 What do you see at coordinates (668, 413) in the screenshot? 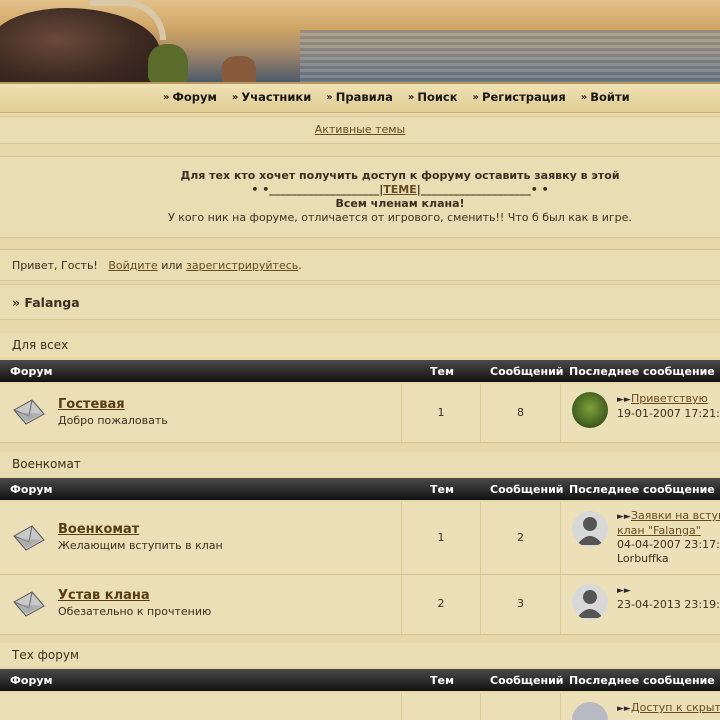
I see `last-post-date: 19-01-2007 17:21:` at bounding box center [668, 413].